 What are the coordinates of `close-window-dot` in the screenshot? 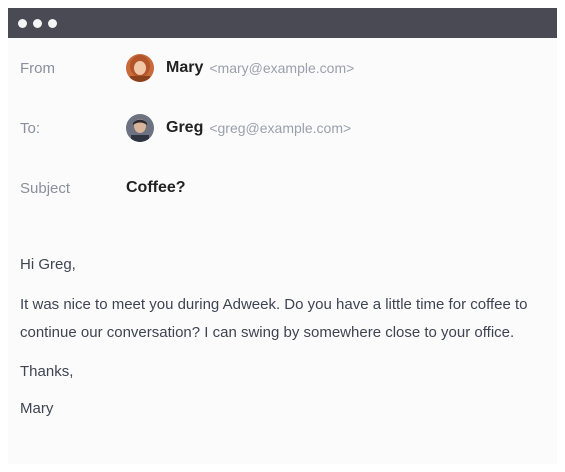 It's located at (22, 23).